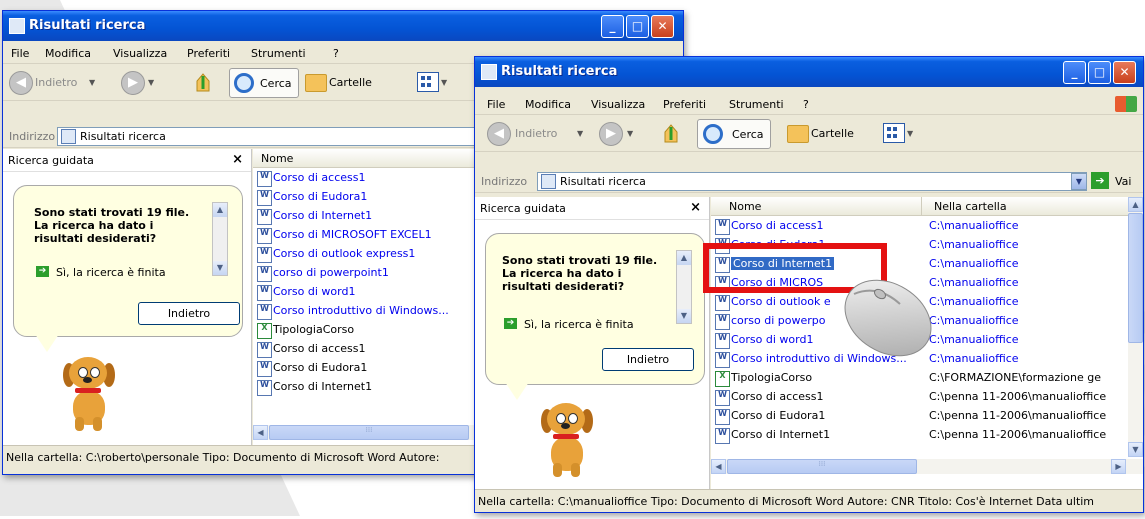 This screenshot has height=519, width=1145. I want to click on address-field: Risultati ricerca, so click(812, 181).